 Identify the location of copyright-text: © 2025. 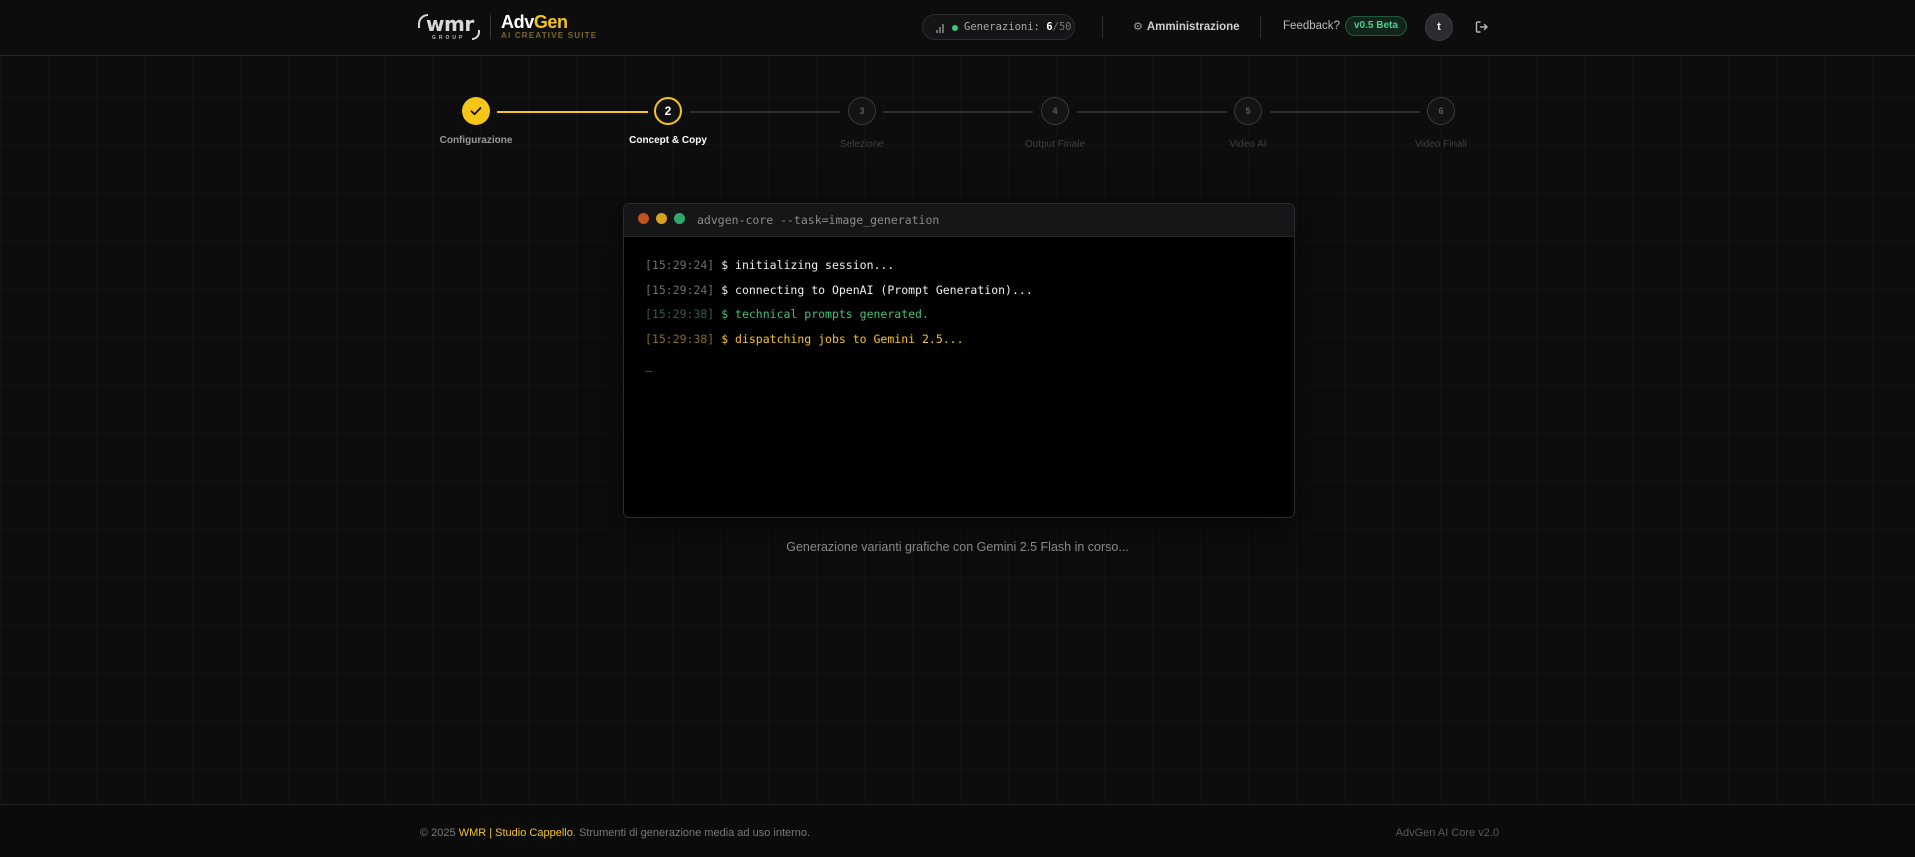
(439, 833).